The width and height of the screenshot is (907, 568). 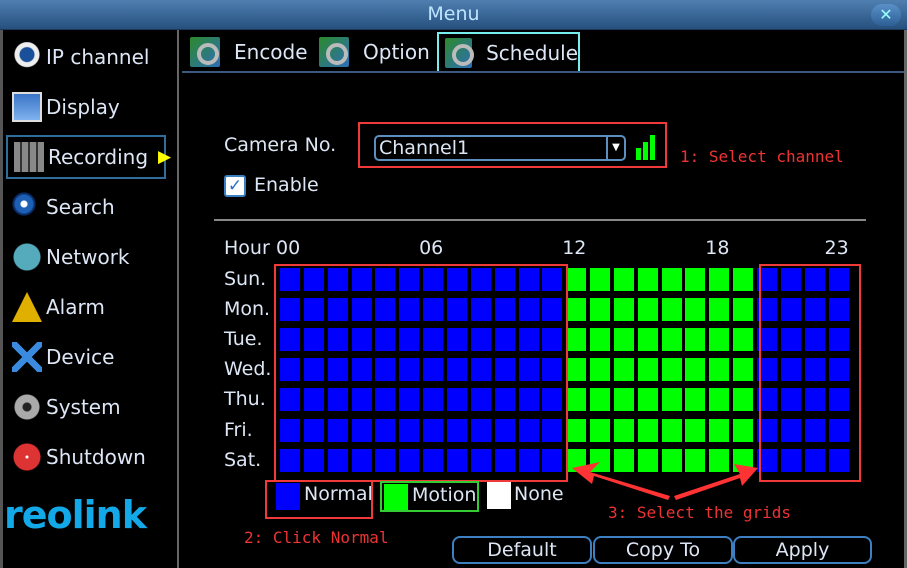 What do you see at coordinates (27, 57) in the screenshot?
I see `webcam-icon` at bounding box center [27, 57].